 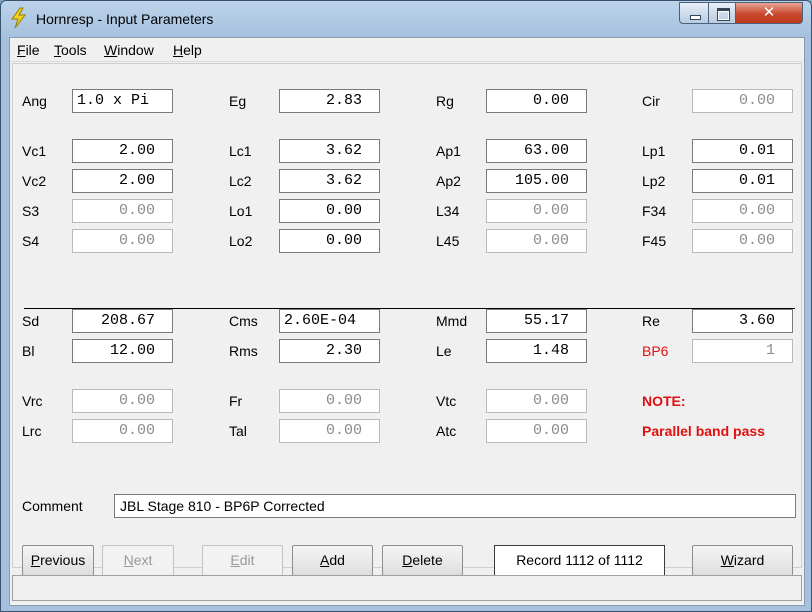 What do you see at coordinates (240, 181) in the screenshot?
I see `label-lc2: Lc2` at bounding box center [240, 181].